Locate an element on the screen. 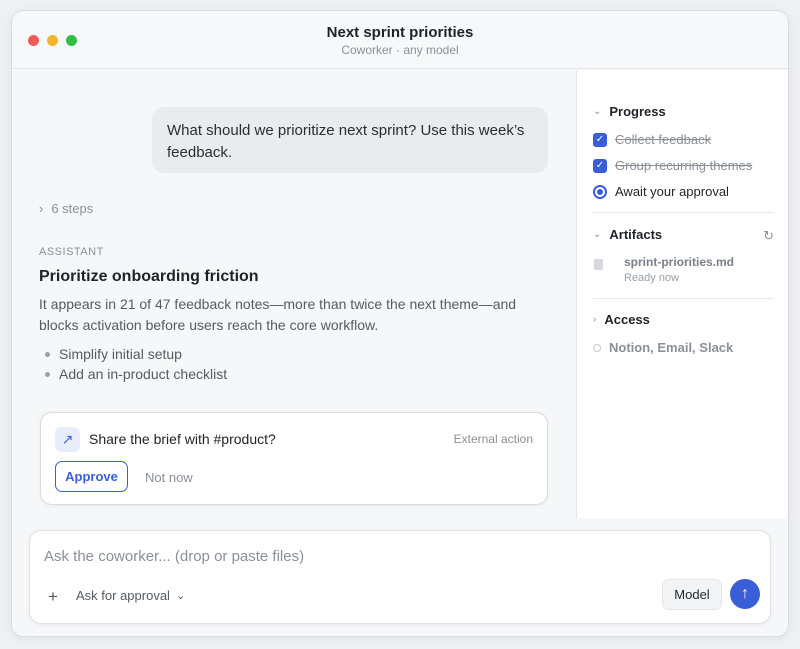 The image size is (800, 649). progress-item-label: Collect feedback is located at coordinates (663, 139).